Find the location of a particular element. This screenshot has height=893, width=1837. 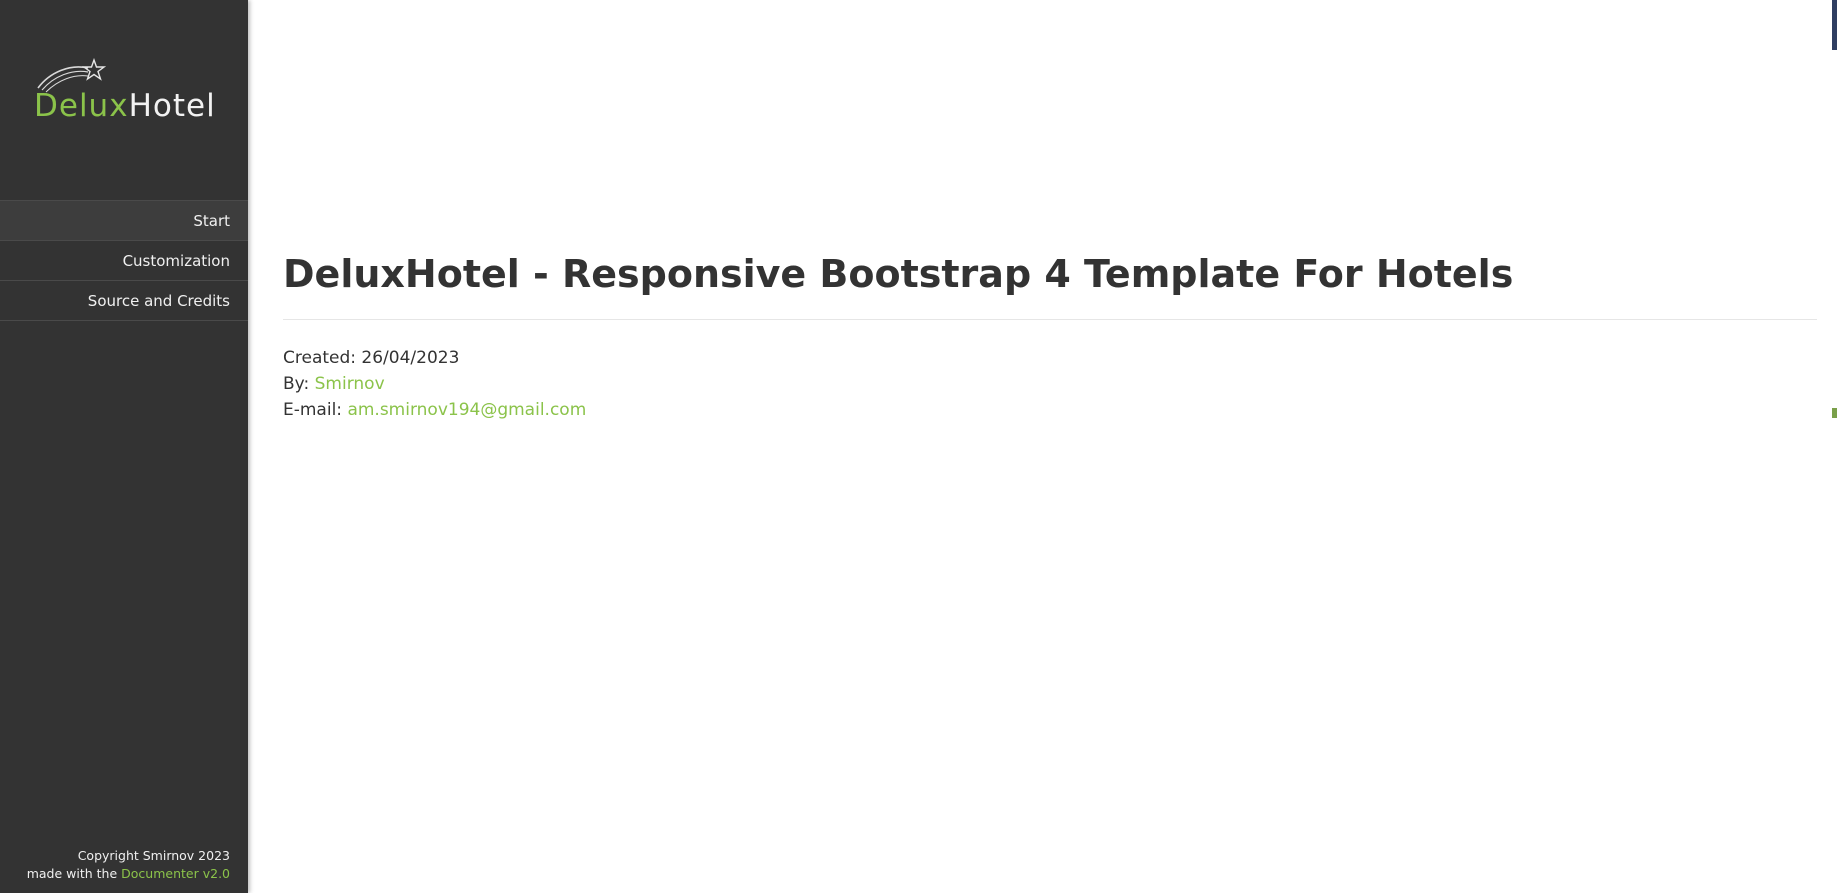

logo: DeluxHotel is located at coordinates (125, 91).